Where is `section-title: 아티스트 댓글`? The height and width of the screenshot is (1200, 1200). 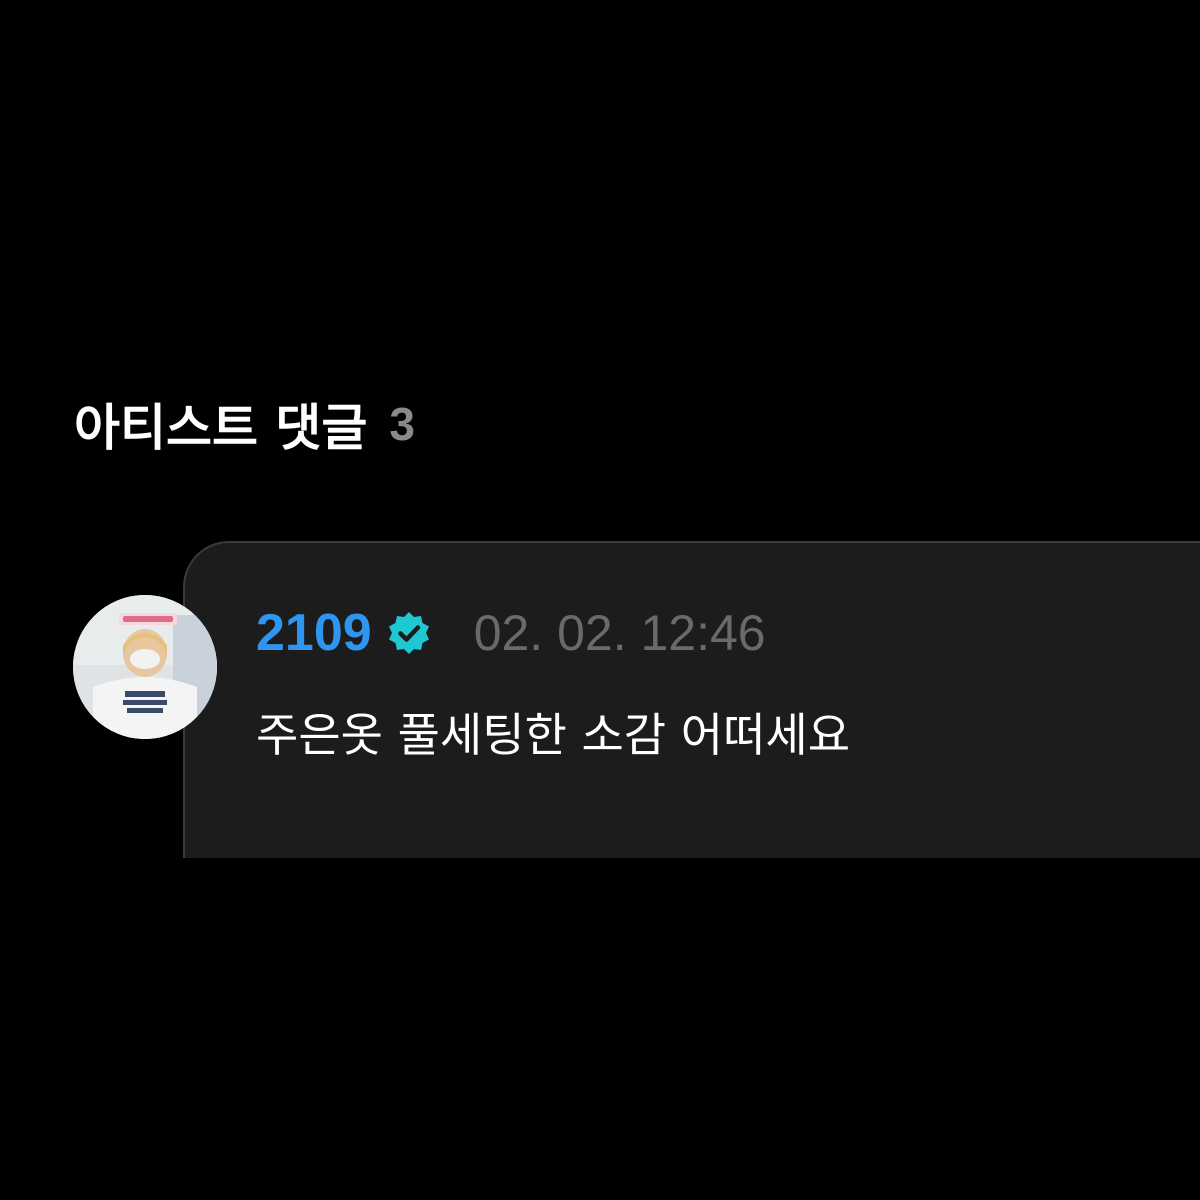
section-title: 아티스트 댓글 is located at coordinates (221, 428).